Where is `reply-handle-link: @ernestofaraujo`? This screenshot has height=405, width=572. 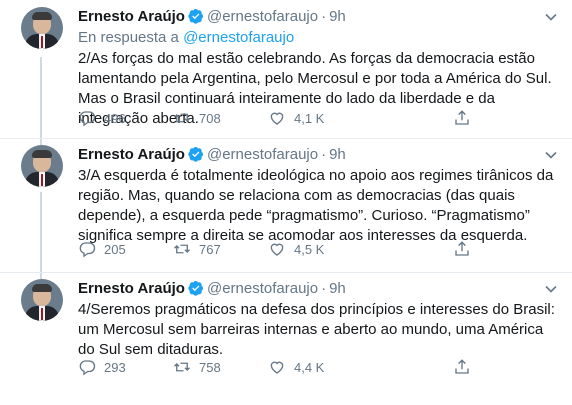 reply-handle-link: @ernestofaraujo is located at coordinates (238, 37).